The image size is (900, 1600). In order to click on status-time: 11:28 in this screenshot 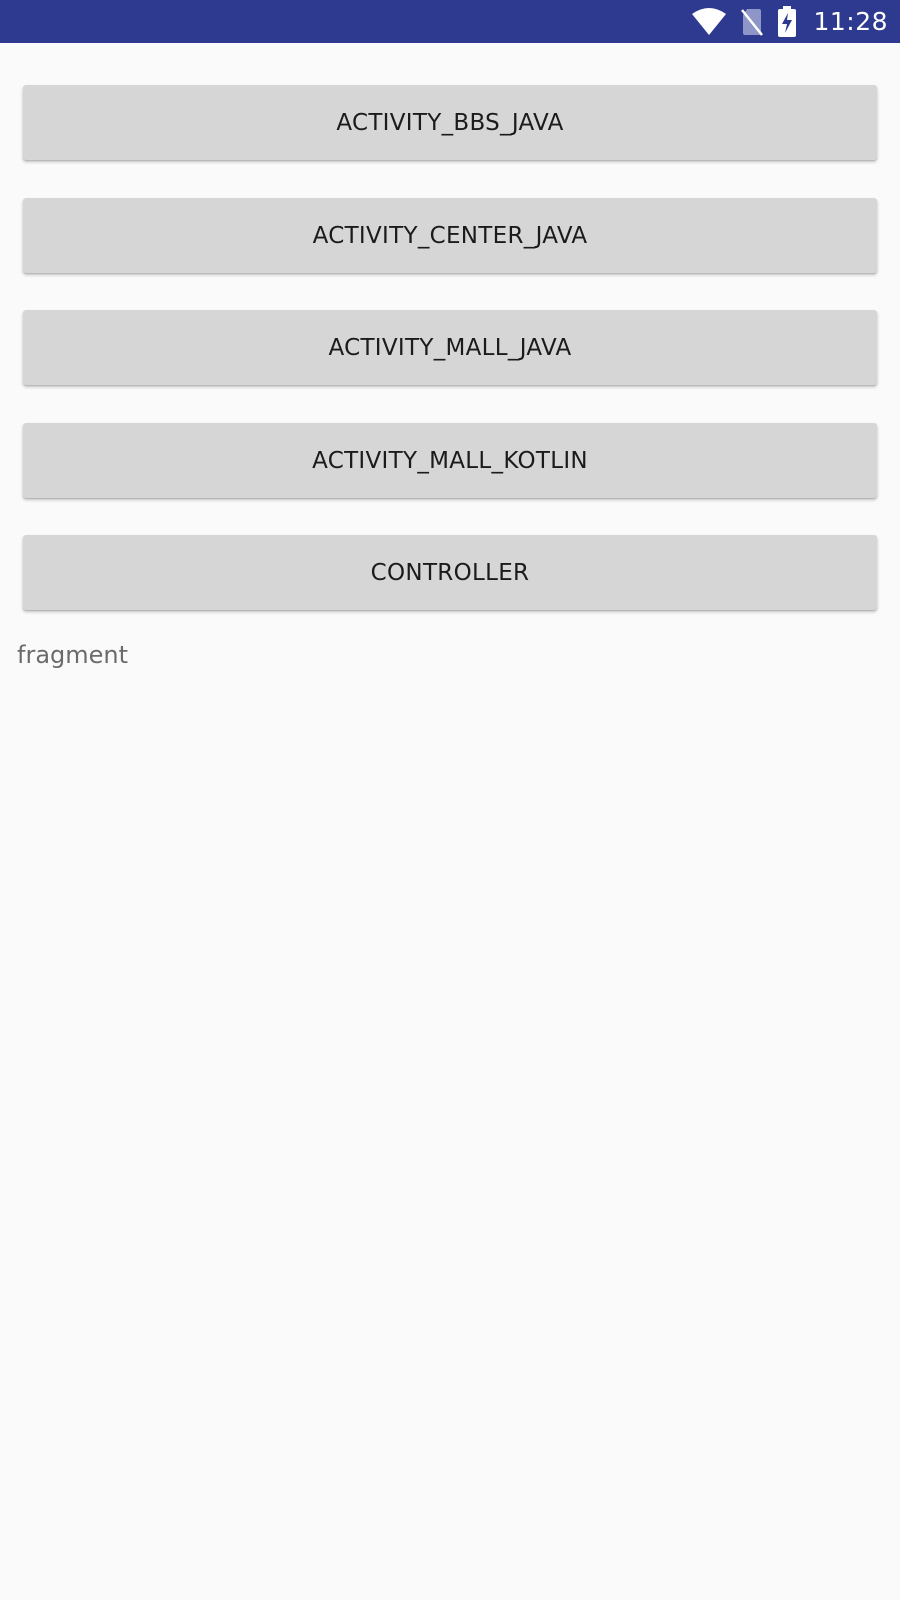, I will do `click(850, 21)`.